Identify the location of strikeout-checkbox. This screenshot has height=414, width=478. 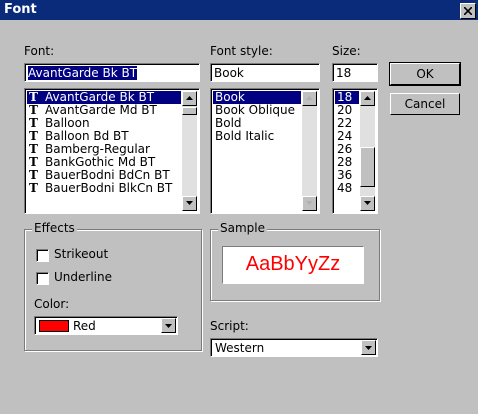
(42, 255).